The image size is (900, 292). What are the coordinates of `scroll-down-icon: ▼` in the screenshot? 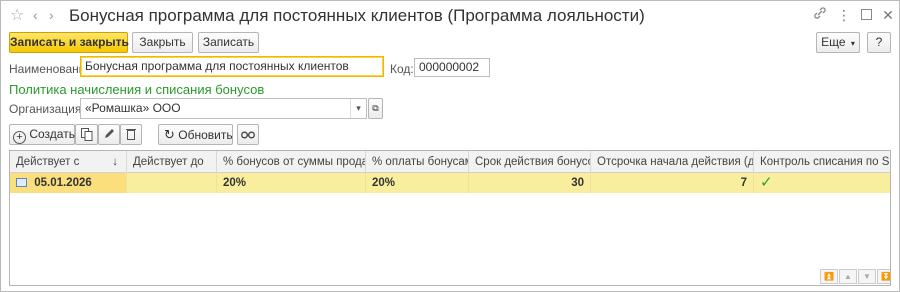 It's located at (867, 276).